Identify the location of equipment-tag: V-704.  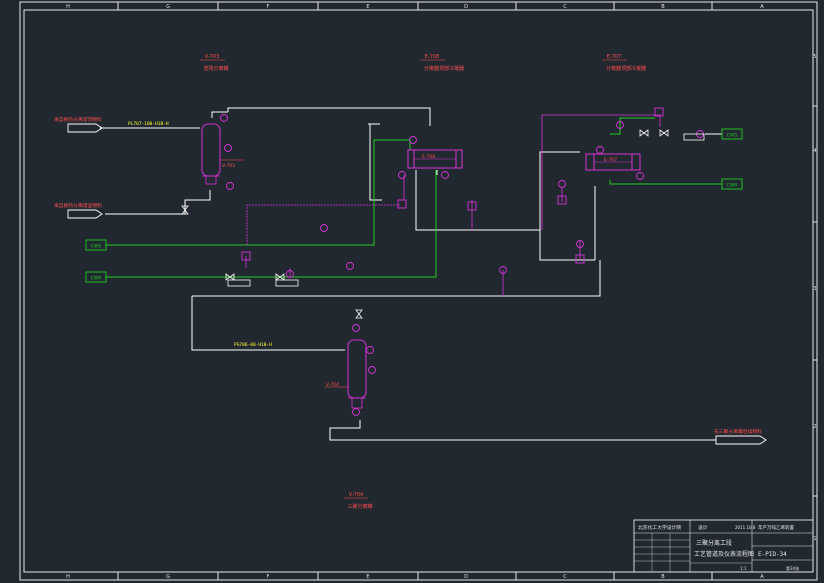
(356, 495).